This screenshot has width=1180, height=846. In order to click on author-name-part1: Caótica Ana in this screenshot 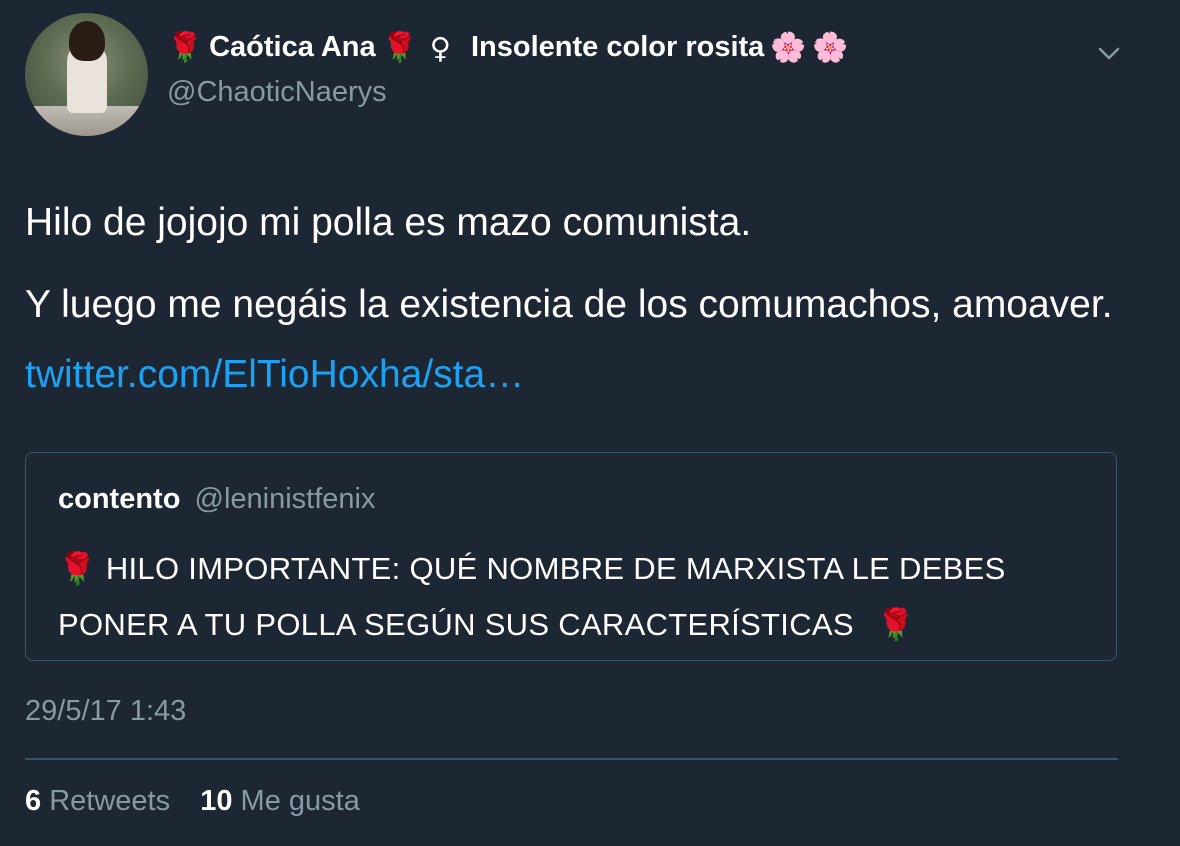, I will do `click(292, 47)`.